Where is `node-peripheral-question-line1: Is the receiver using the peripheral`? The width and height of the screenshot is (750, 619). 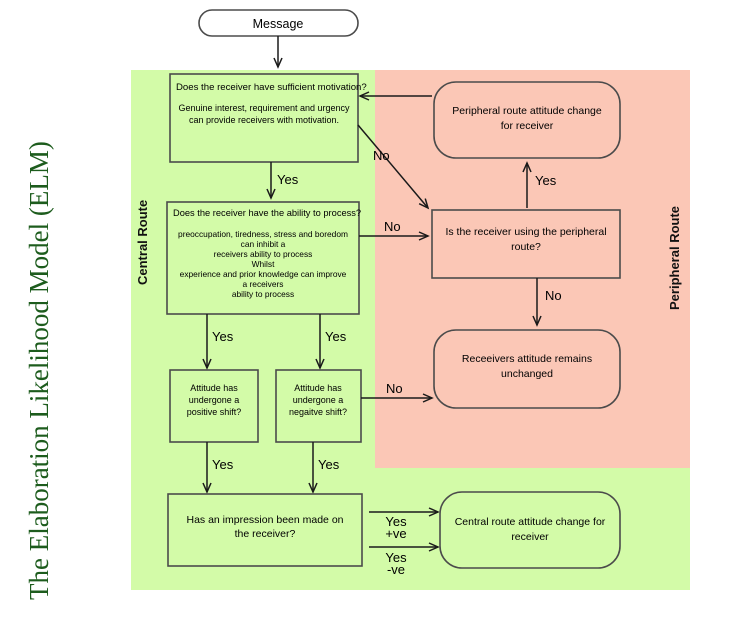
node-peripheral-question-line1: Is the receiver using the peripheral is located at coordinates (525, 232).